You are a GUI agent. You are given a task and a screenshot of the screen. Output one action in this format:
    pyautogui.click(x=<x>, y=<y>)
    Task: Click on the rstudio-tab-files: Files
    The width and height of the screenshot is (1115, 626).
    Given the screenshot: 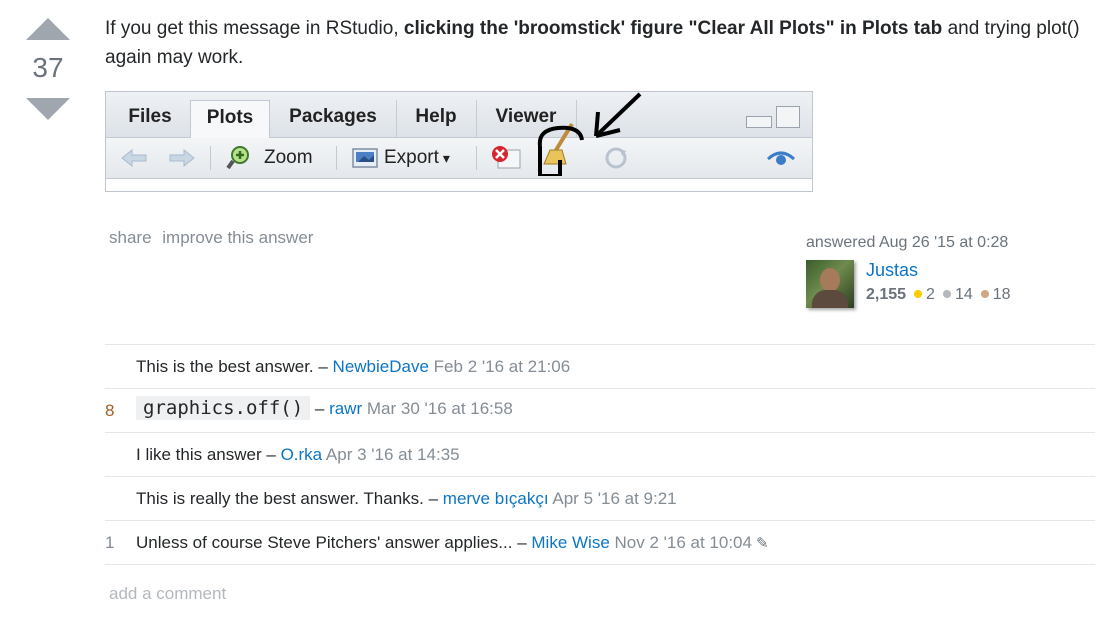 What is the action you would take?
    pyautogui.click(x=150, y=118)
    